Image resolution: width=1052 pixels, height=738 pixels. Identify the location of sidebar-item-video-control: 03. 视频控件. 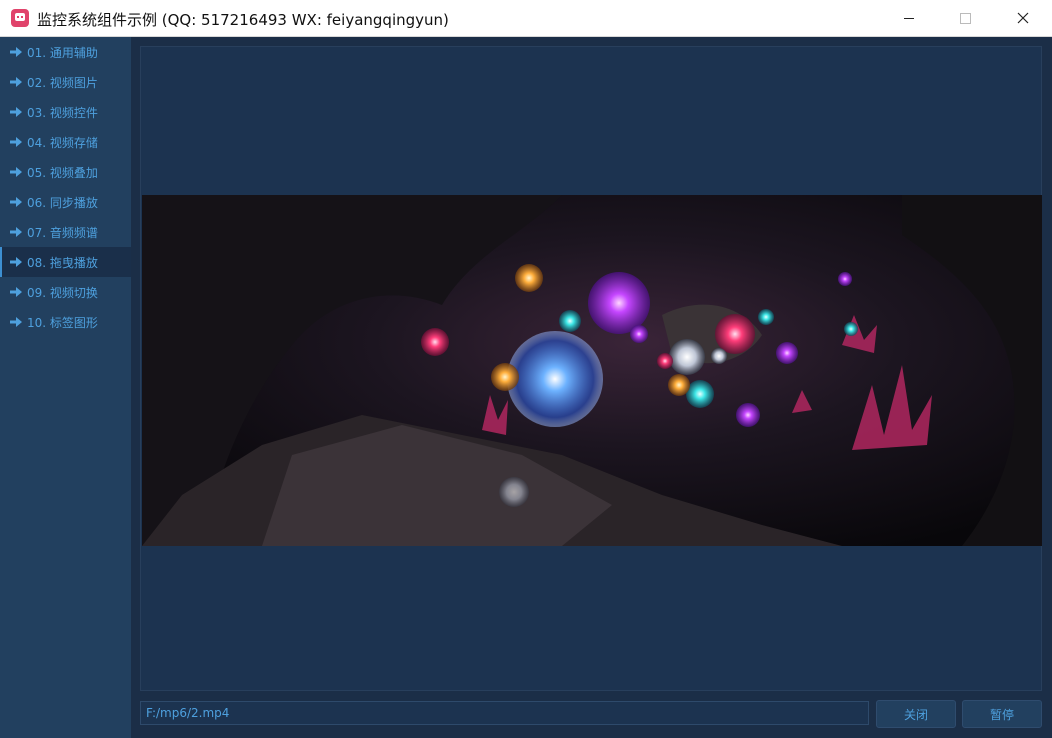
(65, 112).